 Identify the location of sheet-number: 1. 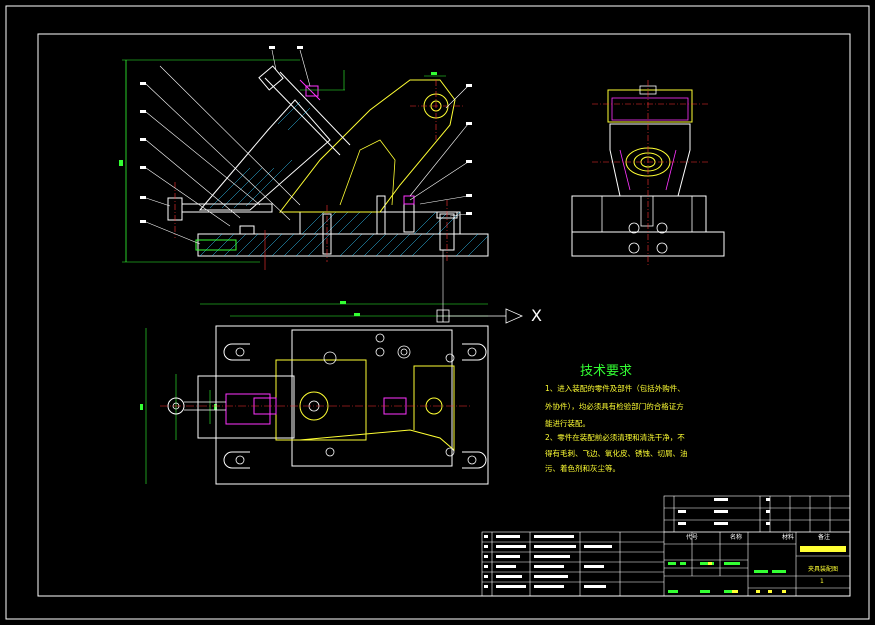
(822, 581).